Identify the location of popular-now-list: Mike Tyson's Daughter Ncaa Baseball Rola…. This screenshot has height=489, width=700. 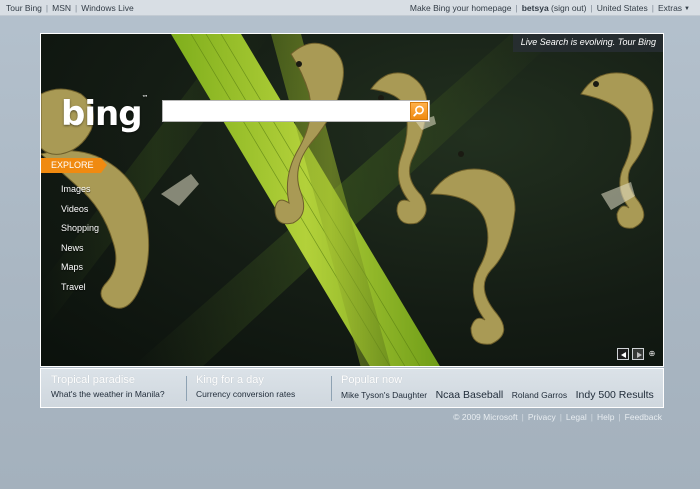
(502, 395).